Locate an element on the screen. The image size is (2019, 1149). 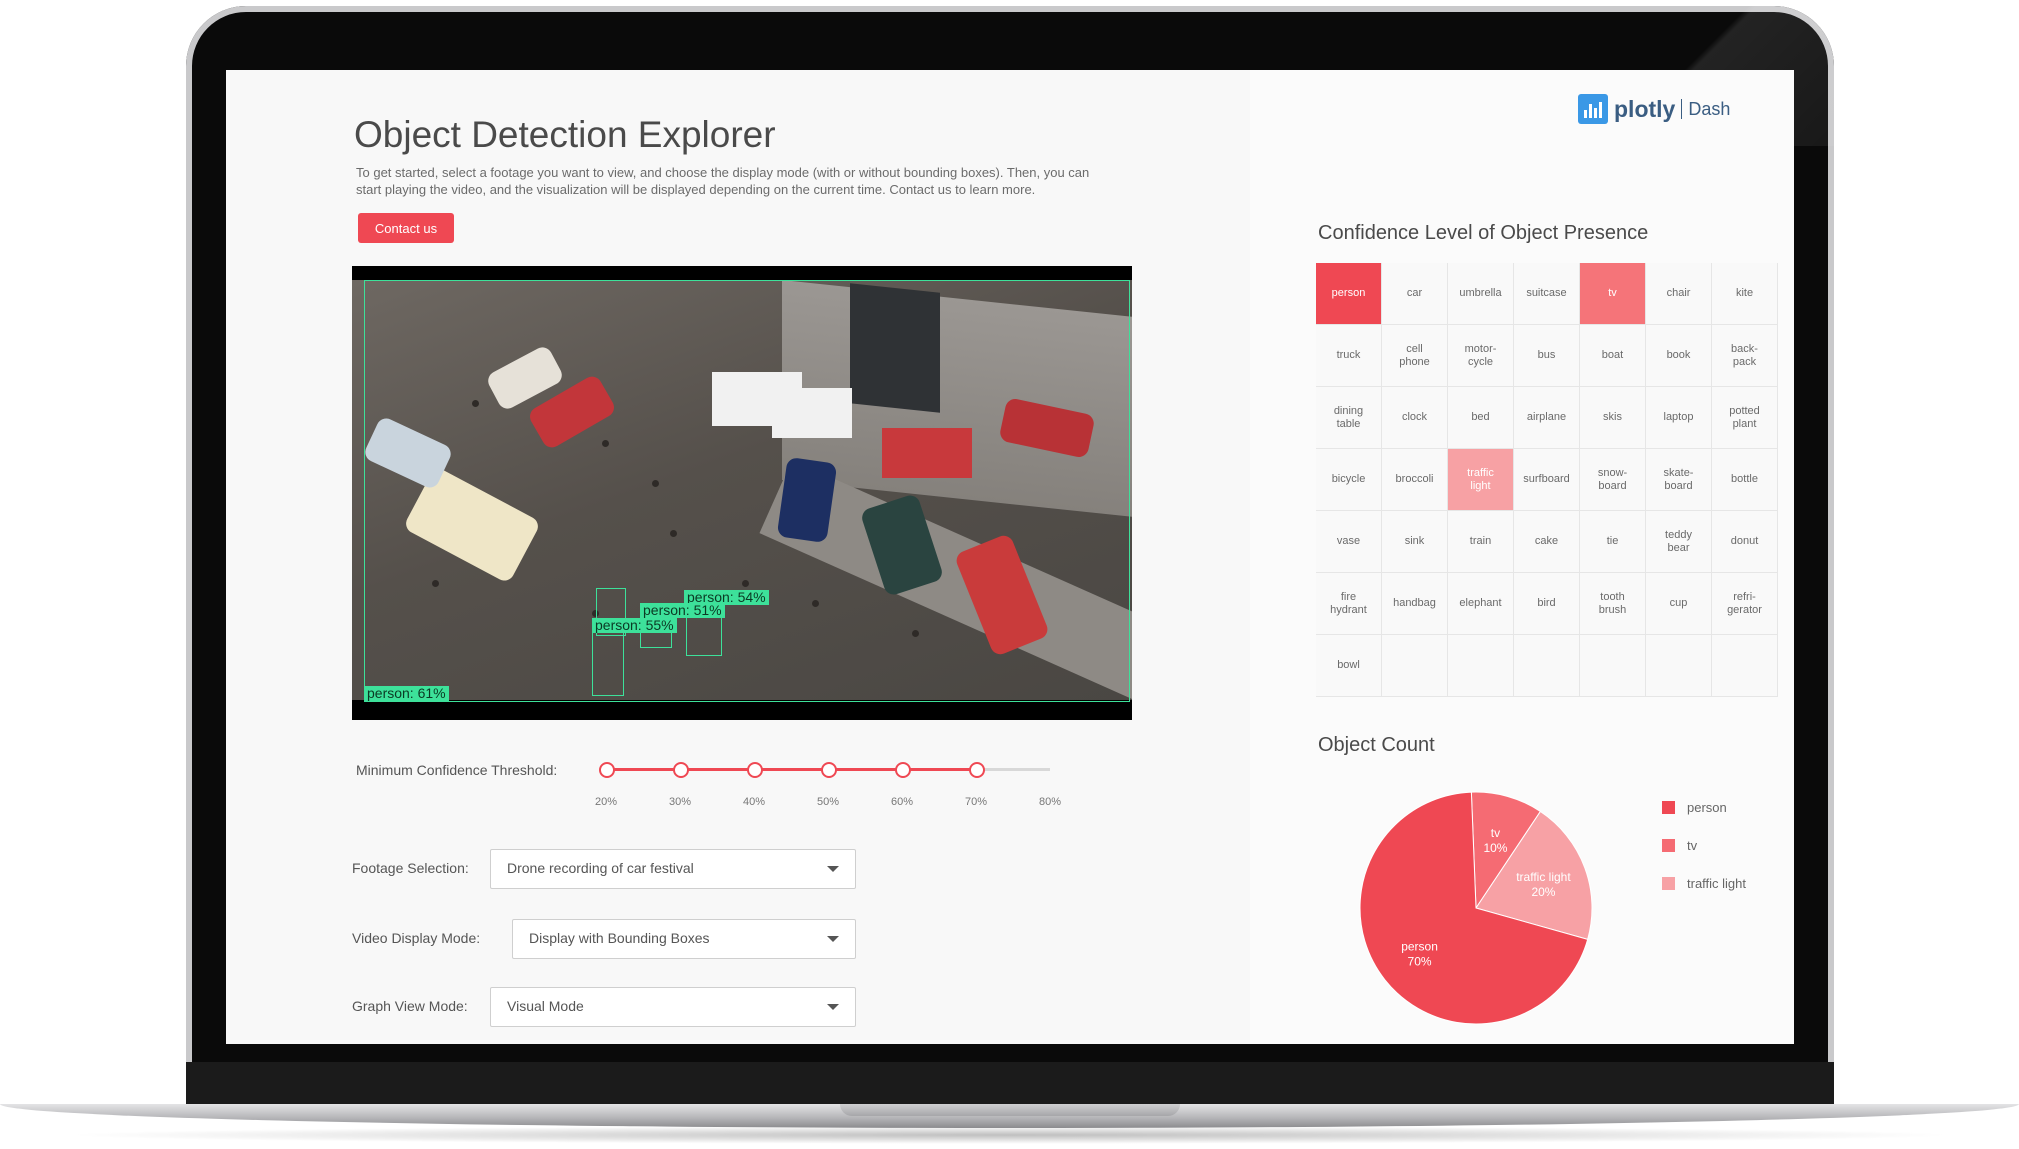
heatmap-cell: potted plant is located at coordinates (1745, 418).